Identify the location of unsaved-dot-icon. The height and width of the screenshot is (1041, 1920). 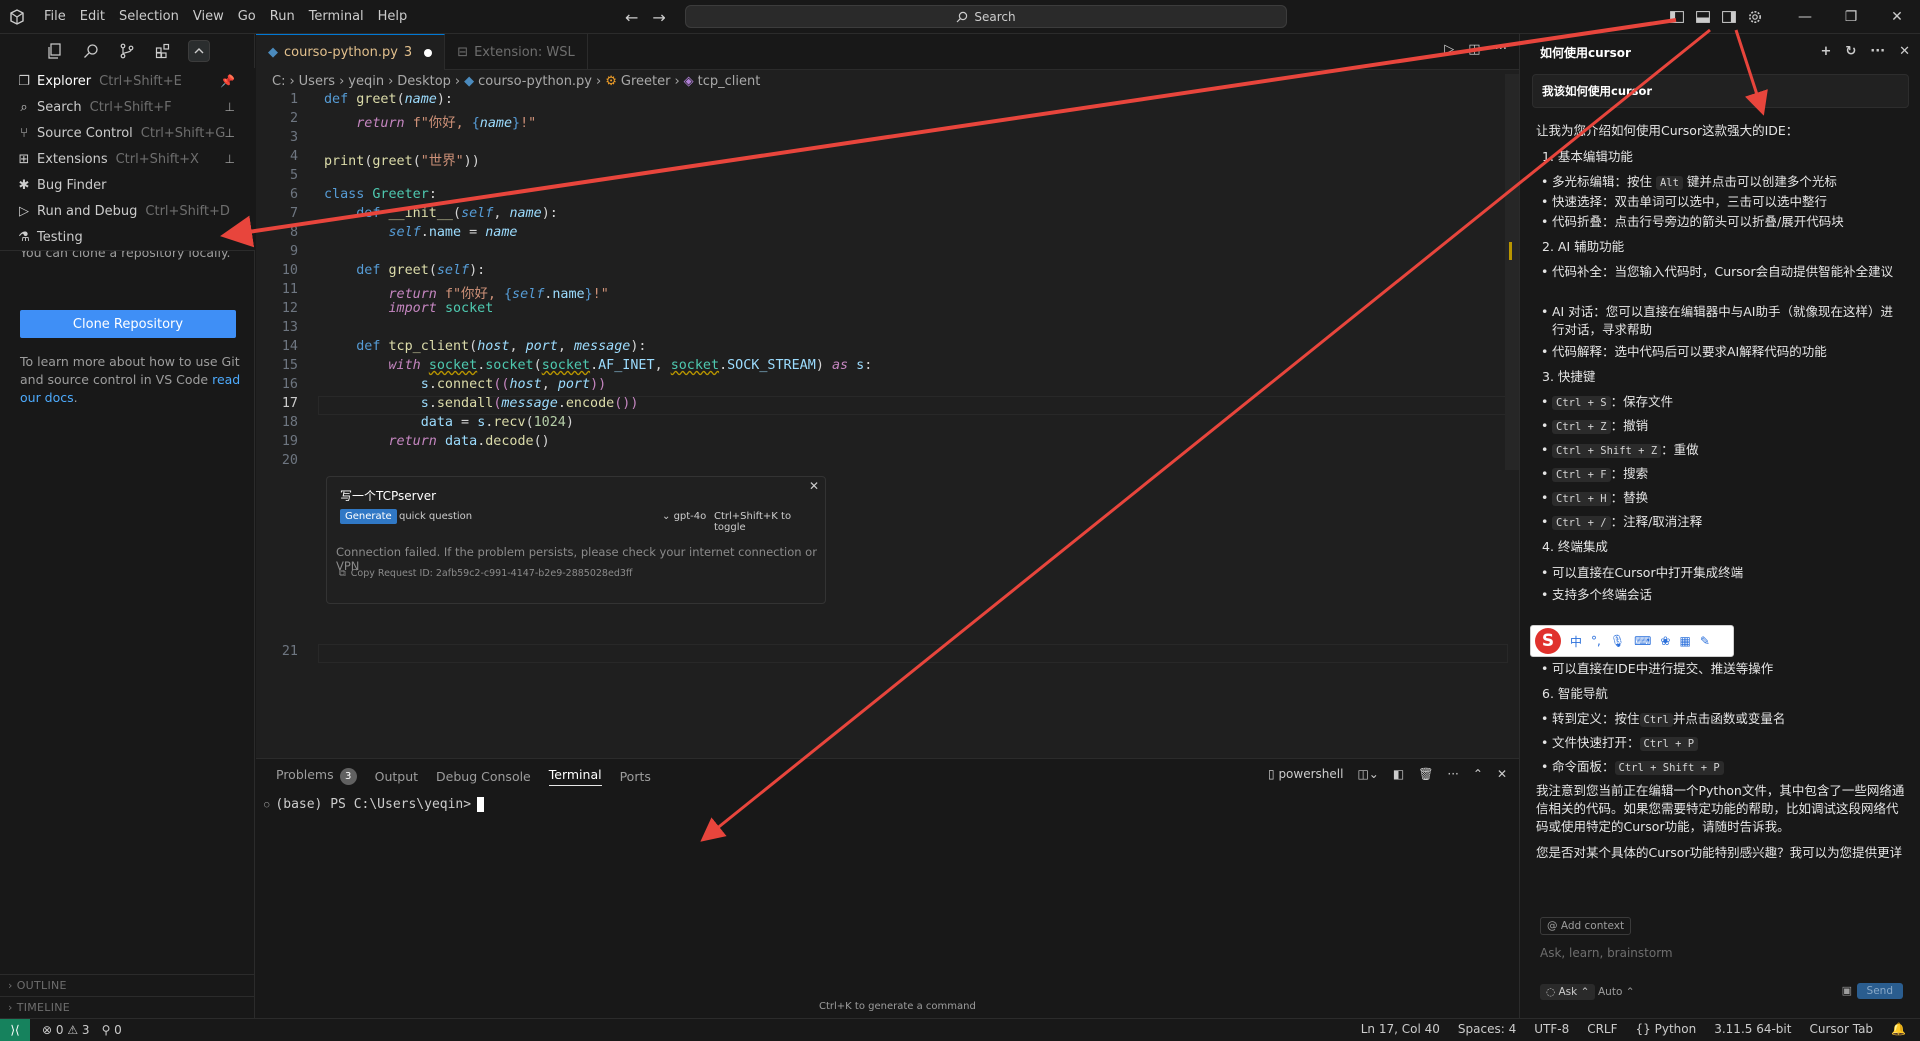
(428, 52).